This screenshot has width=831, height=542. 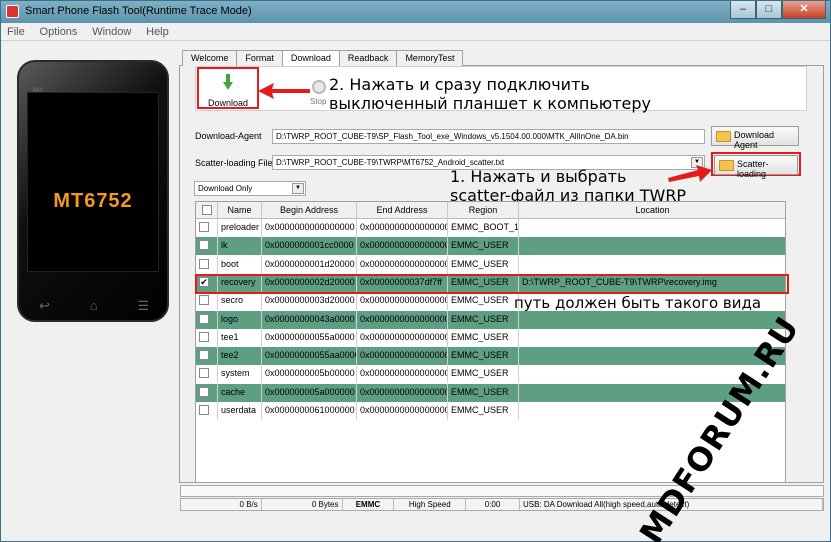 What do you see at coordinates (483, 210) in the screenshot?
I see `header-region: Region` at bounding box center [483, 210].